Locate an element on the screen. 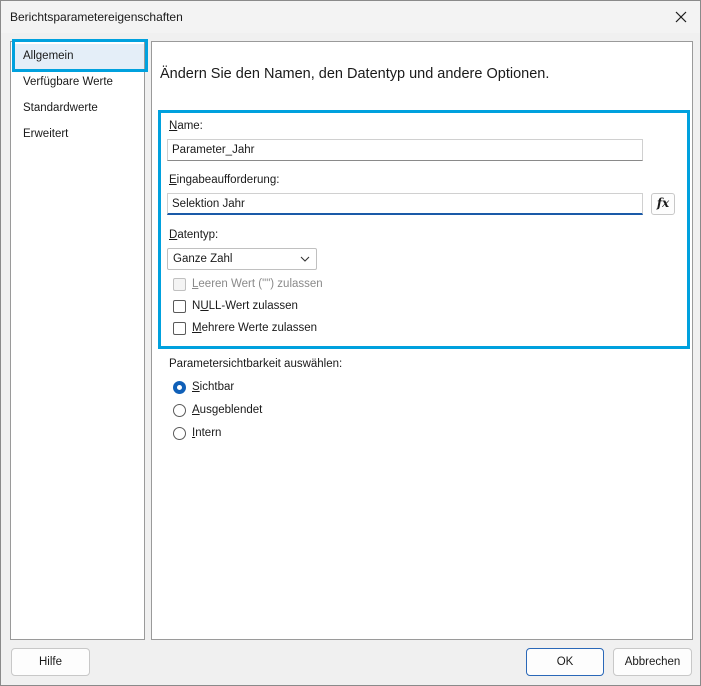 This screenshot has height=686, width=701. ok-button: OK is located at coordinates (565, 662).